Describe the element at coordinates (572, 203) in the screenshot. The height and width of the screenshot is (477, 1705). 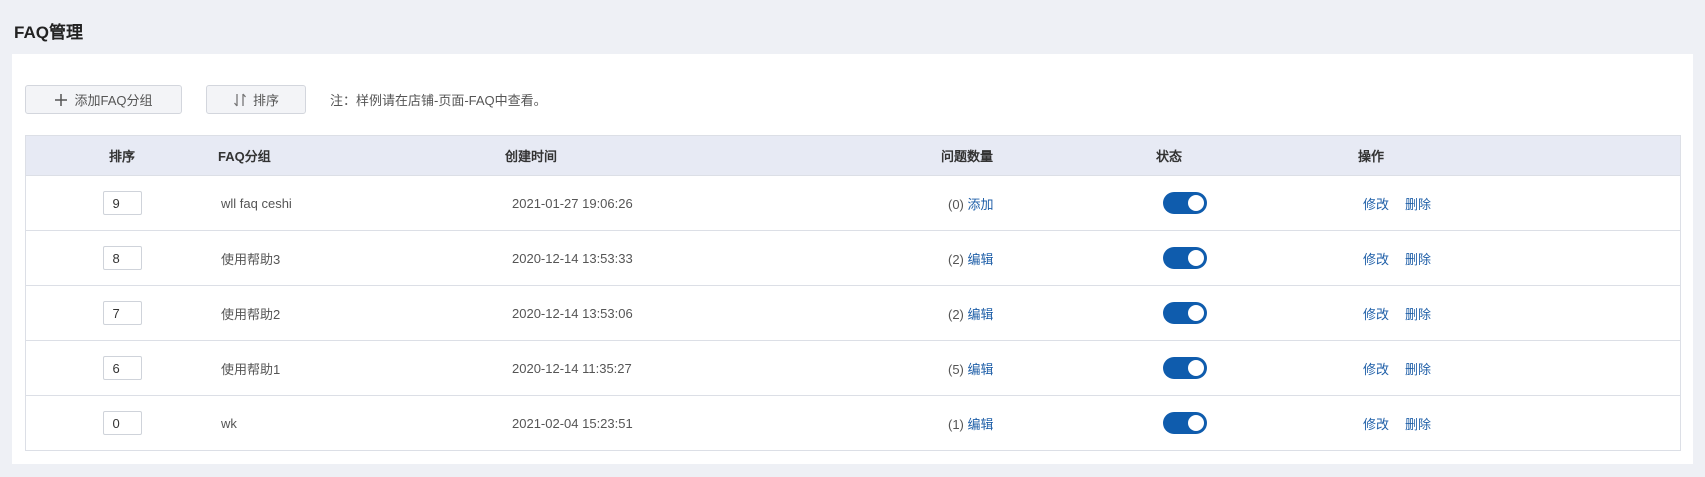
I see `created-time: 2021-01-27 19:06:26` at that location.